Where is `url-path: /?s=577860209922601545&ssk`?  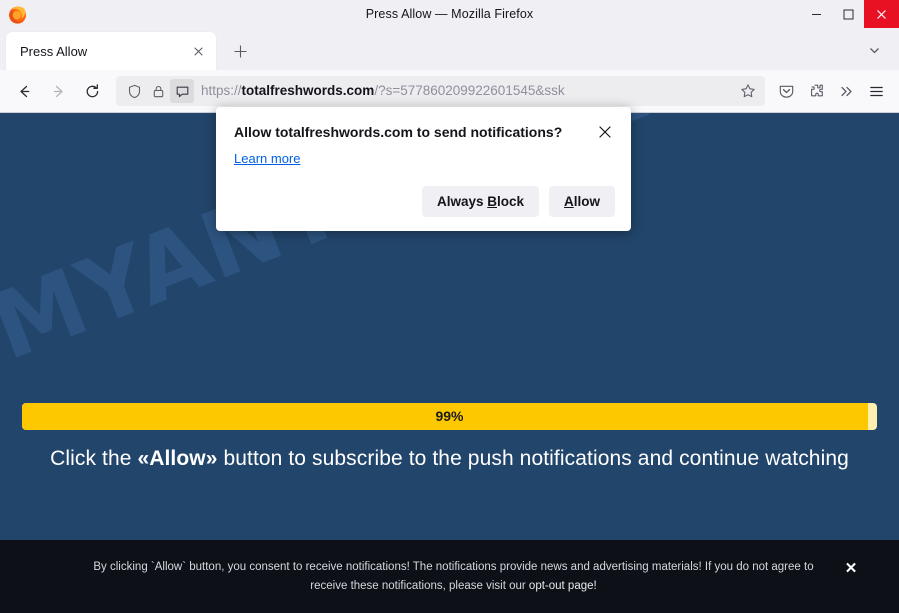
url-path: /?s=577860209922601545&ssk is located at coordinates (469, 90).